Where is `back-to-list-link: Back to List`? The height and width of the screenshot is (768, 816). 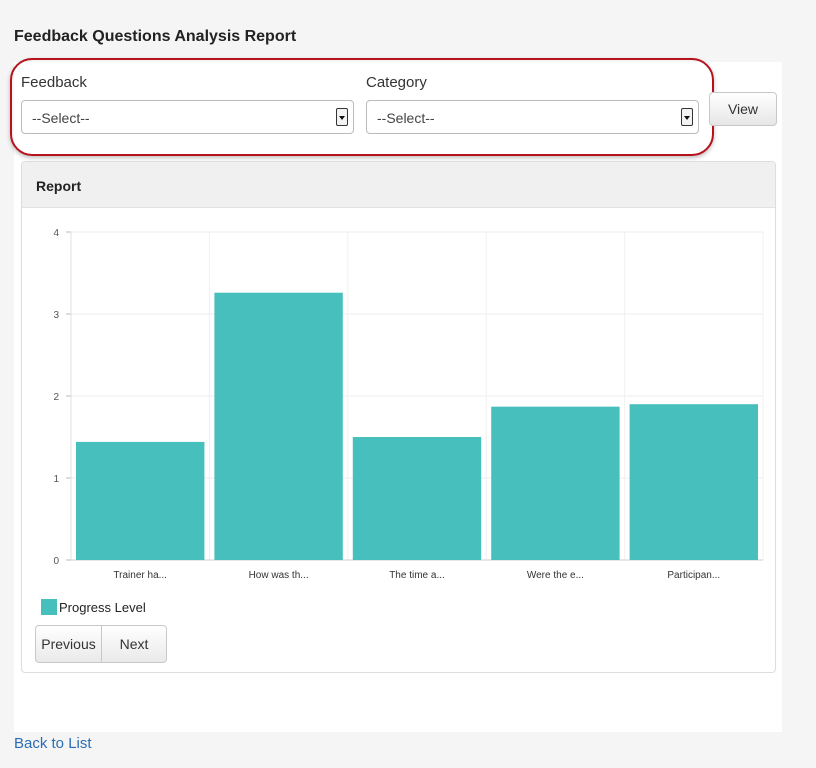 back-to-list-link: Back to List is located at coordinates (53, 743).